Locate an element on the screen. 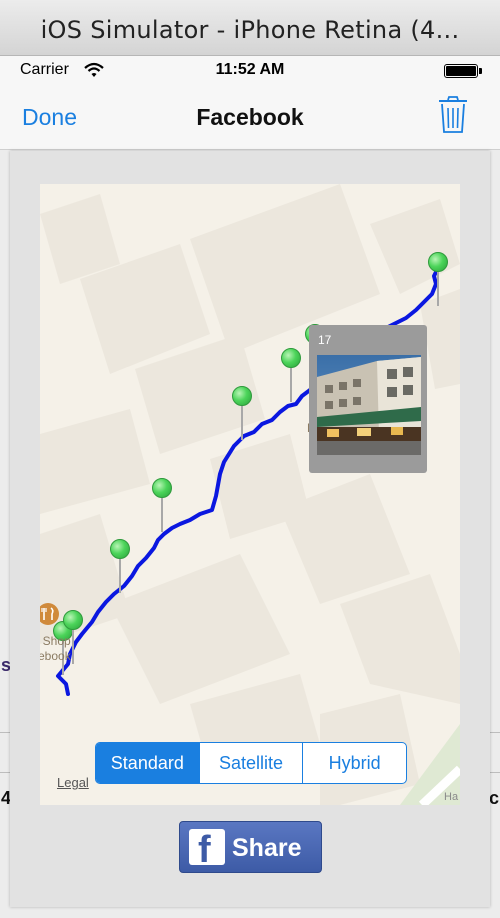 Image resolution: width=500 pixels, height=918 pixels. photo-callout: 17 is located at coordinates (368, 399).